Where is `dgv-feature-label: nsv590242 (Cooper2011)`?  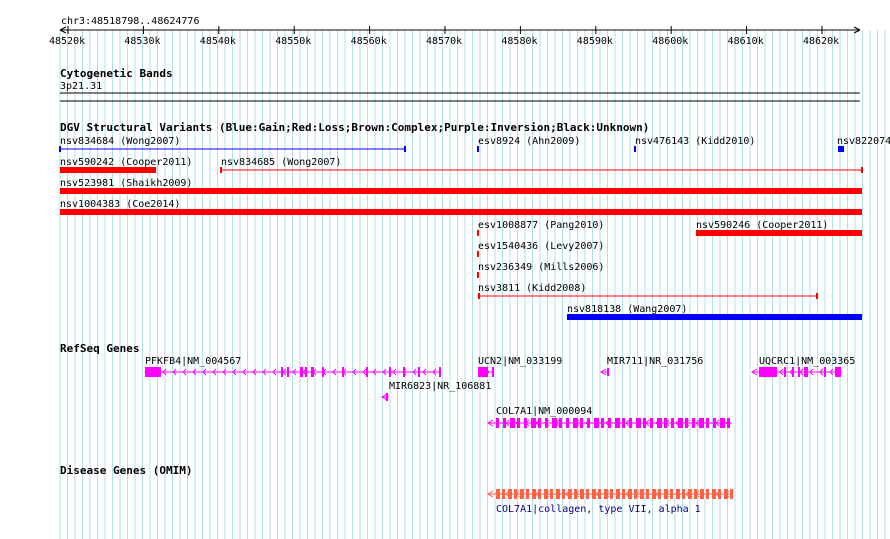 dgv-feature-label: nsv590242 (Cooper2011) is located at coordinates (126, 162).